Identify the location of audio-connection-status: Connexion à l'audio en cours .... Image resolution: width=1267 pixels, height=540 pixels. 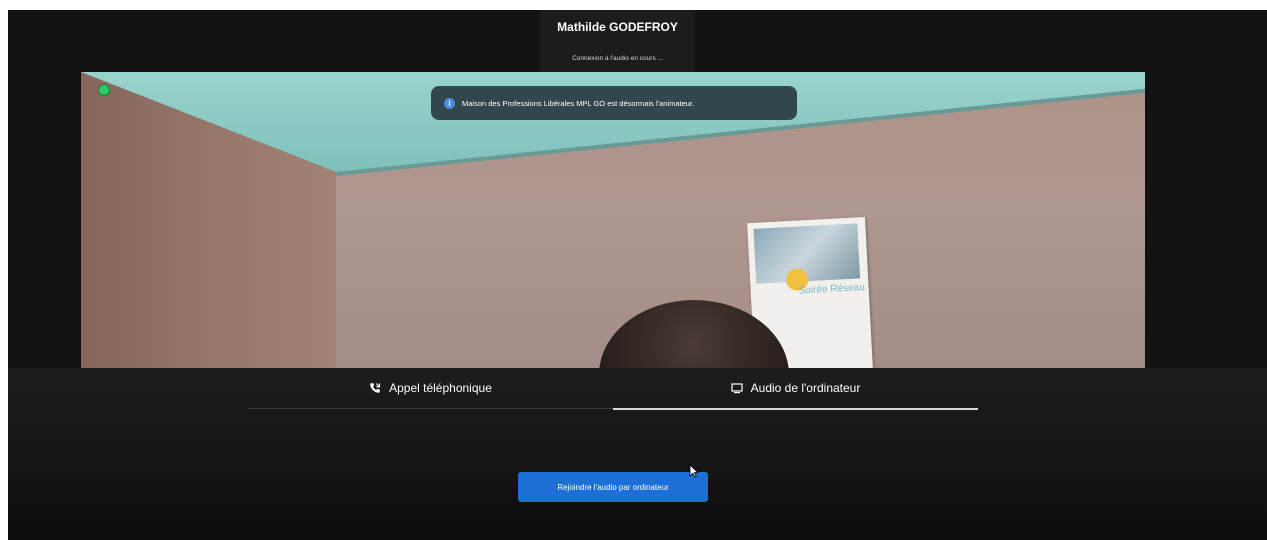
(617, 58).